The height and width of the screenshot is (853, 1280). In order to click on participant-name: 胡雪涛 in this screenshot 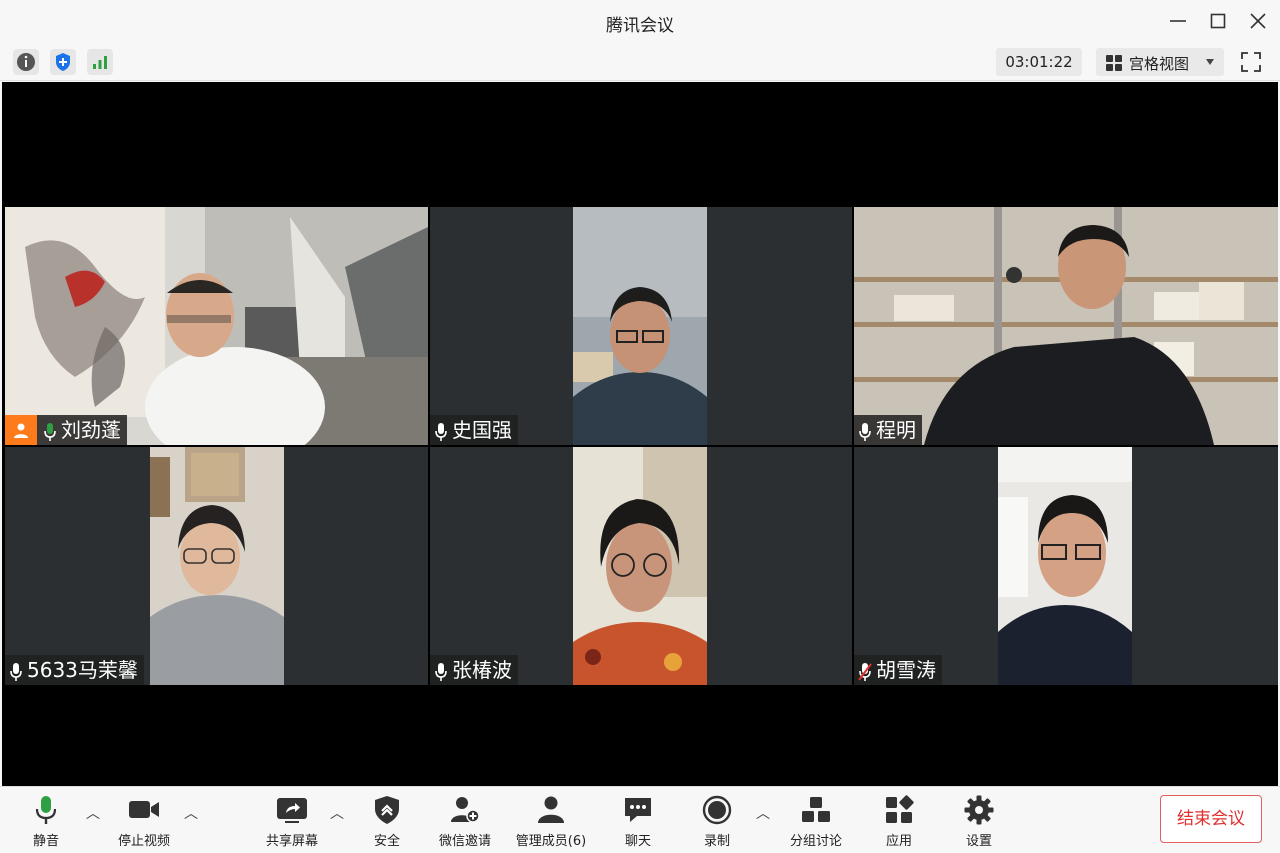, I will do `click(906, 670)`.